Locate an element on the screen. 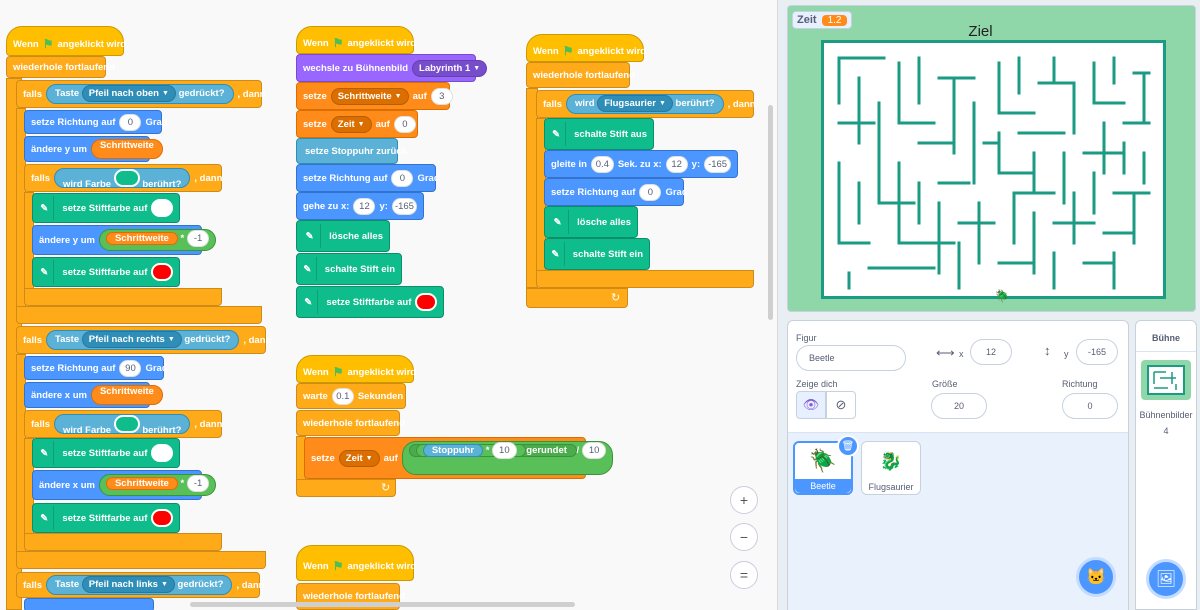  zoom-out-button: − is located at coordinates (744, 537).